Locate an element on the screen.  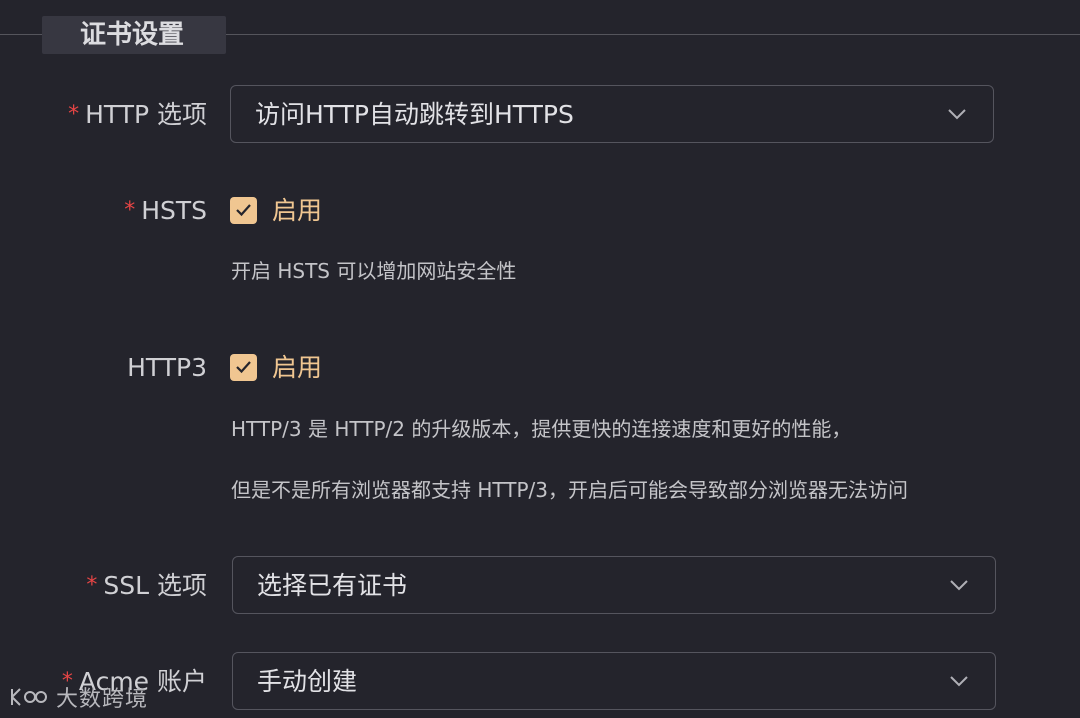
http-option-label: * HTTP 选项 is located at coordinates (137, 114).